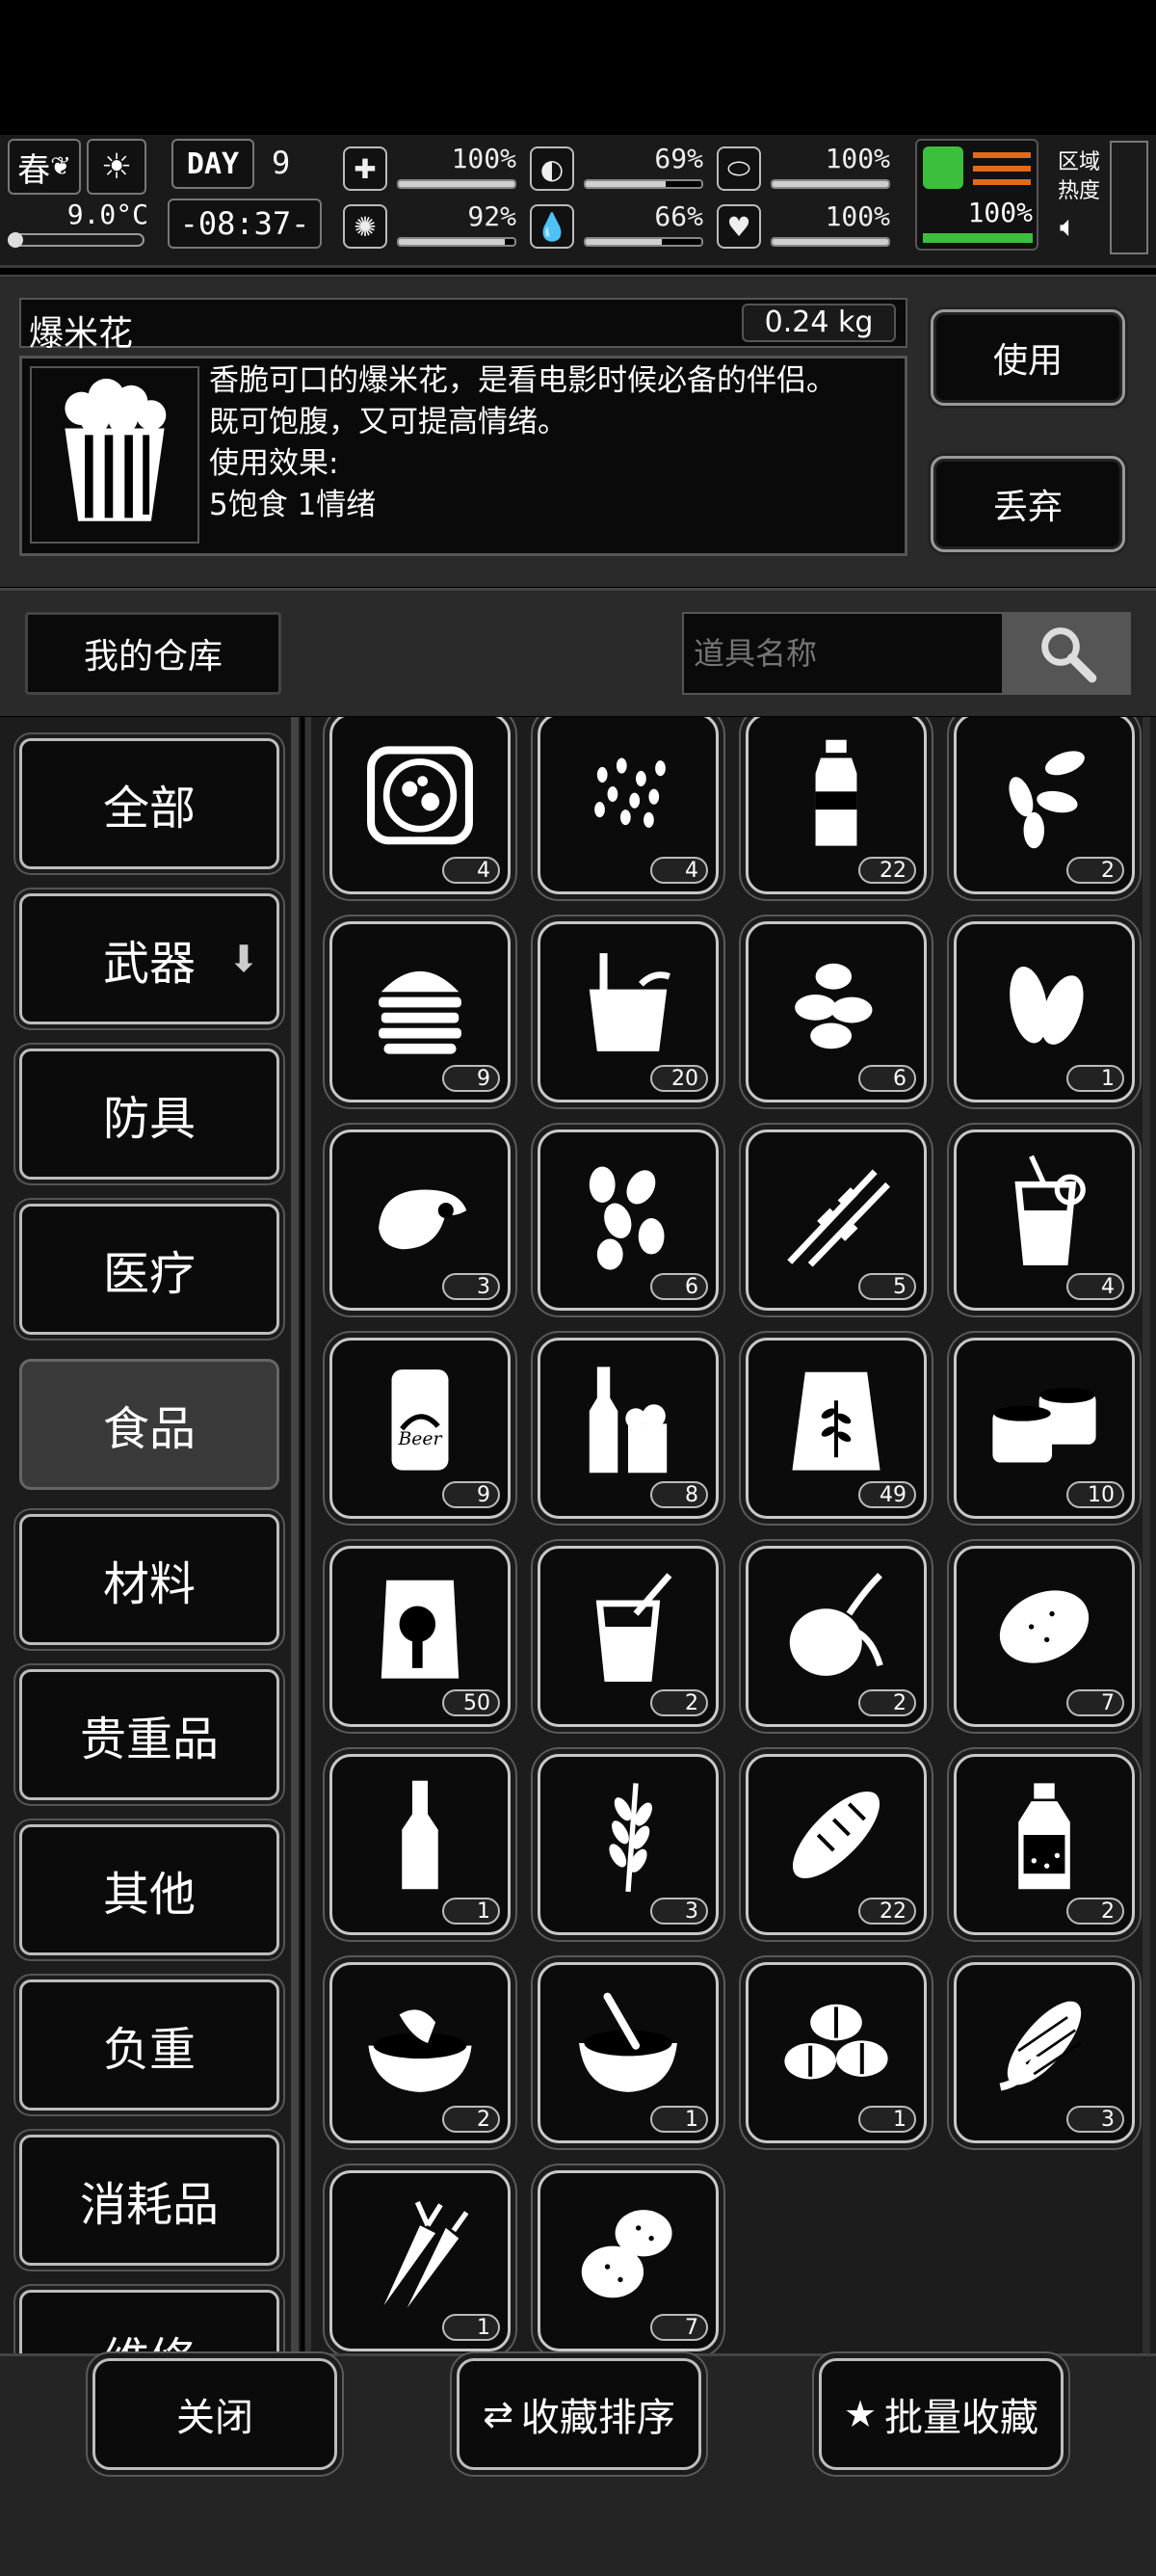 Image resolution: width=1156 pixels, height=2576 pixels. Describe the element at coordinates (628, 1420) in the screenshot. I see `beer-bottle-icon` at that location.